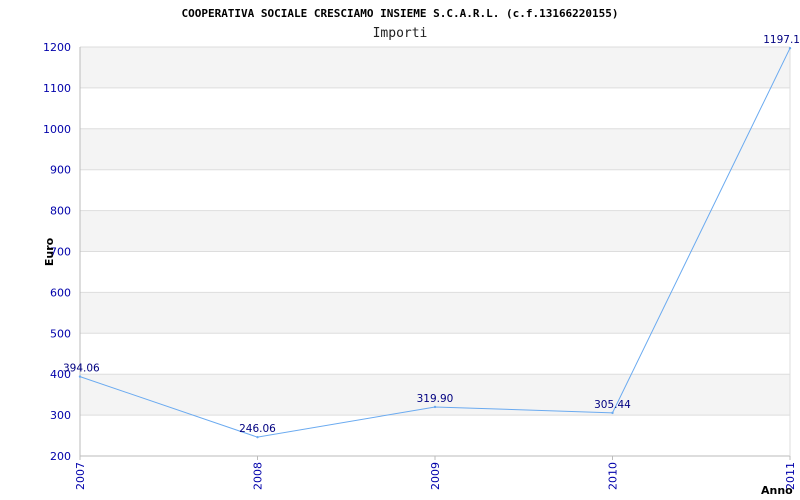 The width and height of the screenshot is (800, 500). What do you see at coordinates (781, 40) in the screenshot?
I see `data-label: 1197.1` at bounding box center [781, 40].